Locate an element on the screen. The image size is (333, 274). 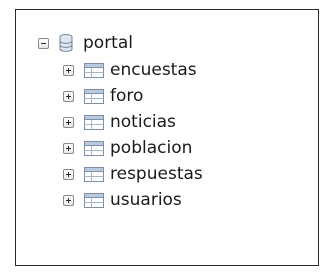
tree-node-usuarios: usuarios is located at coordinates (122, 200).